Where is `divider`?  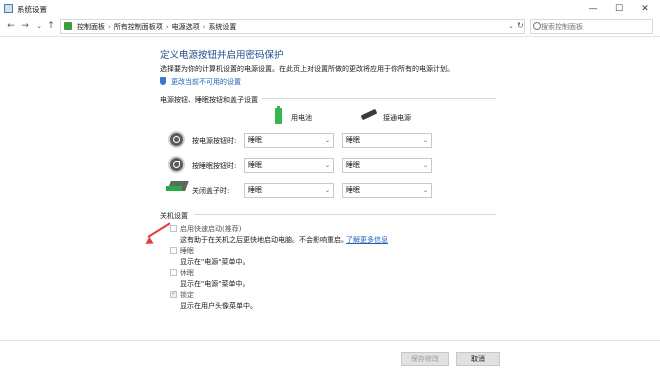 divider is located at coordinates (330, 36).